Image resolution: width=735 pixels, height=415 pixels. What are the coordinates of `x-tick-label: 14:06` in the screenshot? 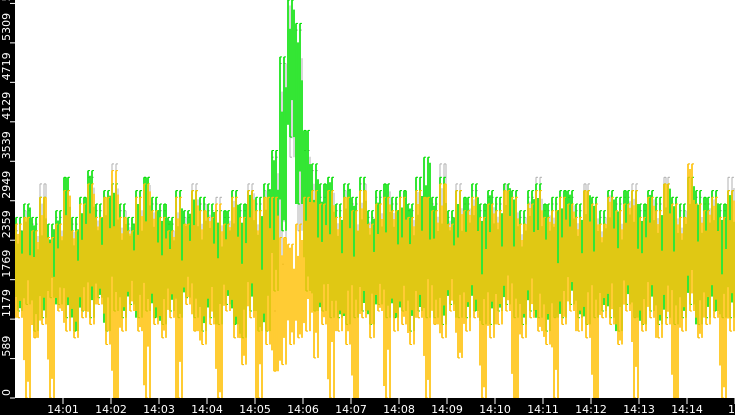 It's located at (303, 409).